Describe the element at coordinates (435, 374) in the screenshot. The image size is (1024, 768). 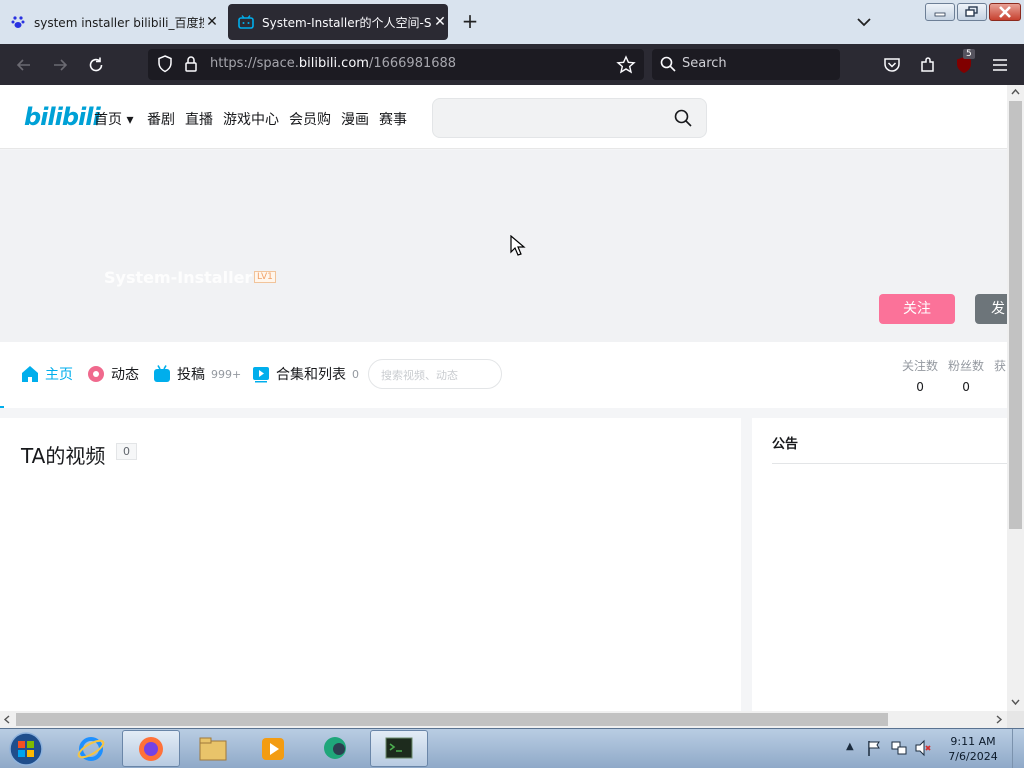
I see `space-search-input: 搜索视频、动态` at that location.